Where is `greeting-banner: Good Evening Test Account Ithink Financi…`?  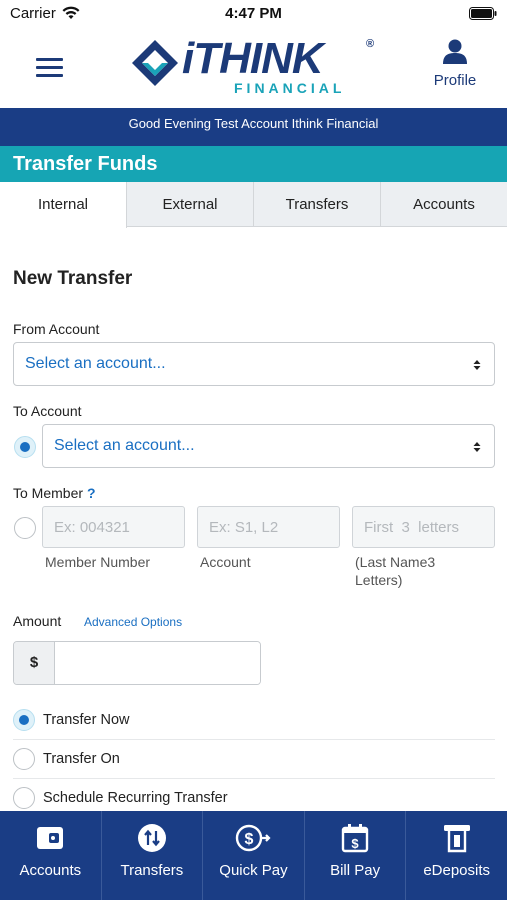
greeting-banner: Good Evening Test Account Ithink Financi… is located at coordinates (253, 127).